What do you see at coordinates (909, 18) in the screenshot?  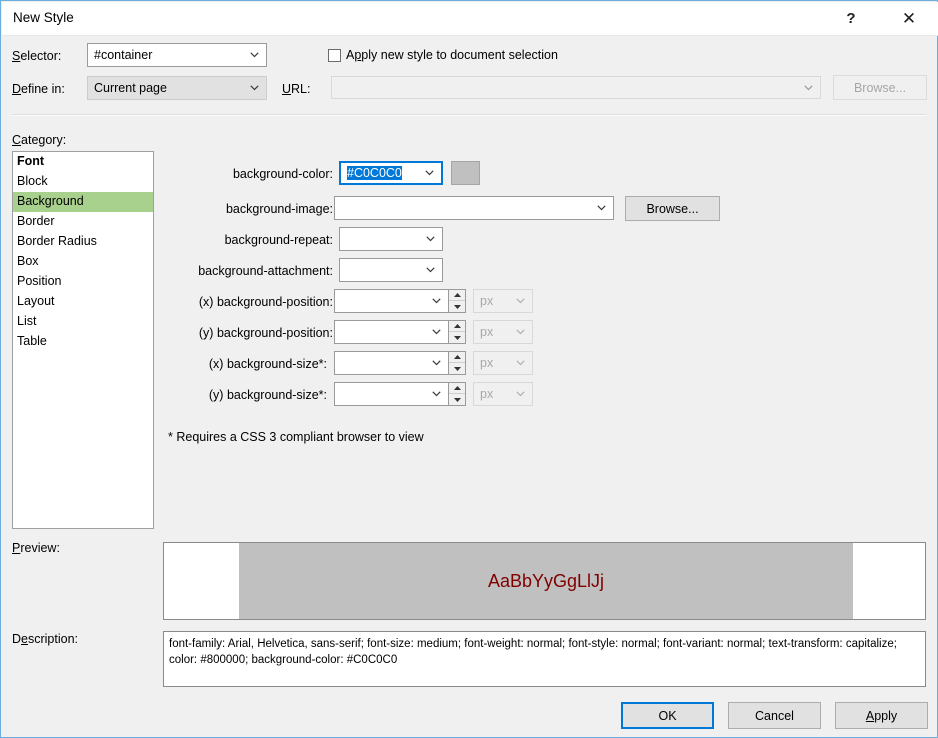 I see `close-icon: ✕` at bounding box center [909, 18].